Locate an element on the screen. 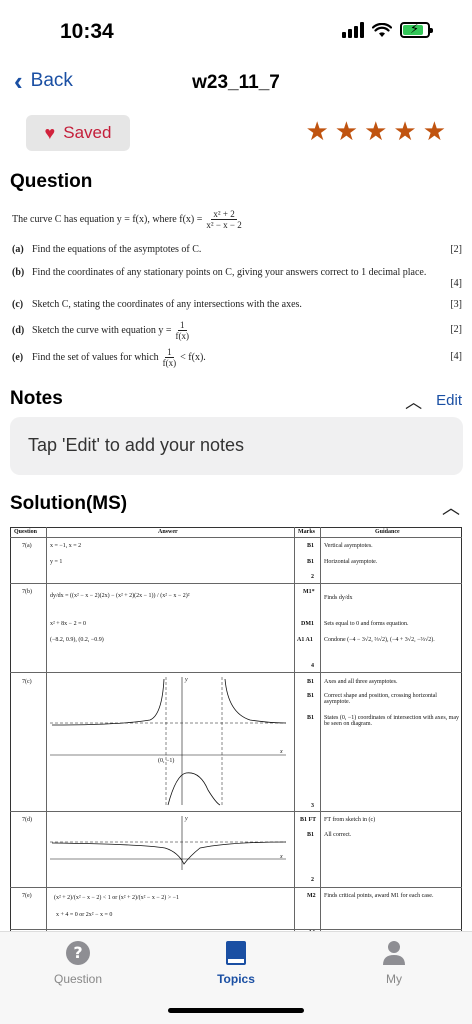 This screenshot has width=472, height=1024. page-title: w23_11_7 is located at coordinates (236, 82).